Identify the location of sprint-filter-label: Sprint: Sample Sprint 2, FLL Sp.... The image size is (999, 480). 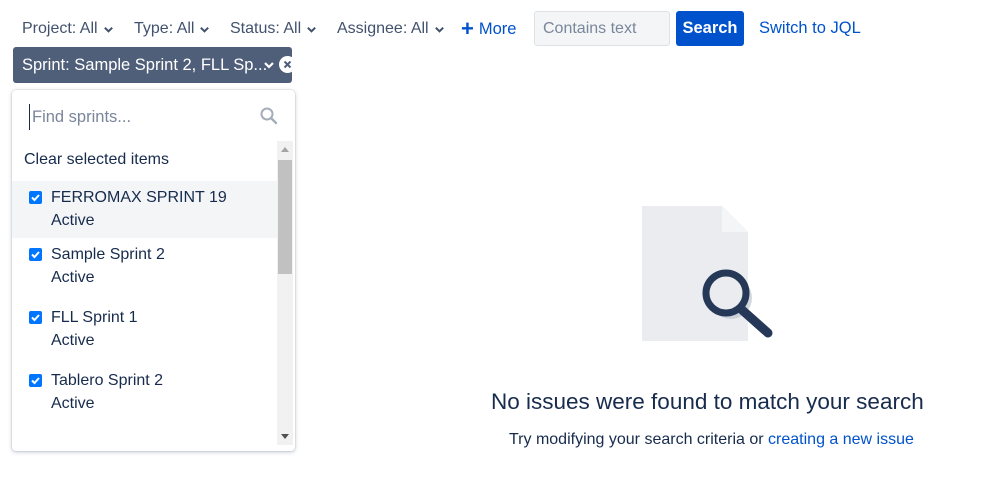
(145, 64).